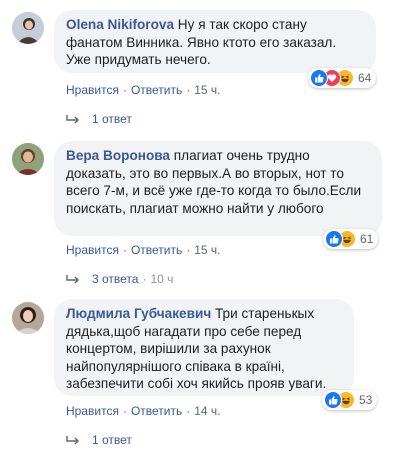 The image size is (407, 460). What do you see at coordinates (351, 239) in the screenshot?
I see `reaction-summary: 61` at bounding box center [351, 239].